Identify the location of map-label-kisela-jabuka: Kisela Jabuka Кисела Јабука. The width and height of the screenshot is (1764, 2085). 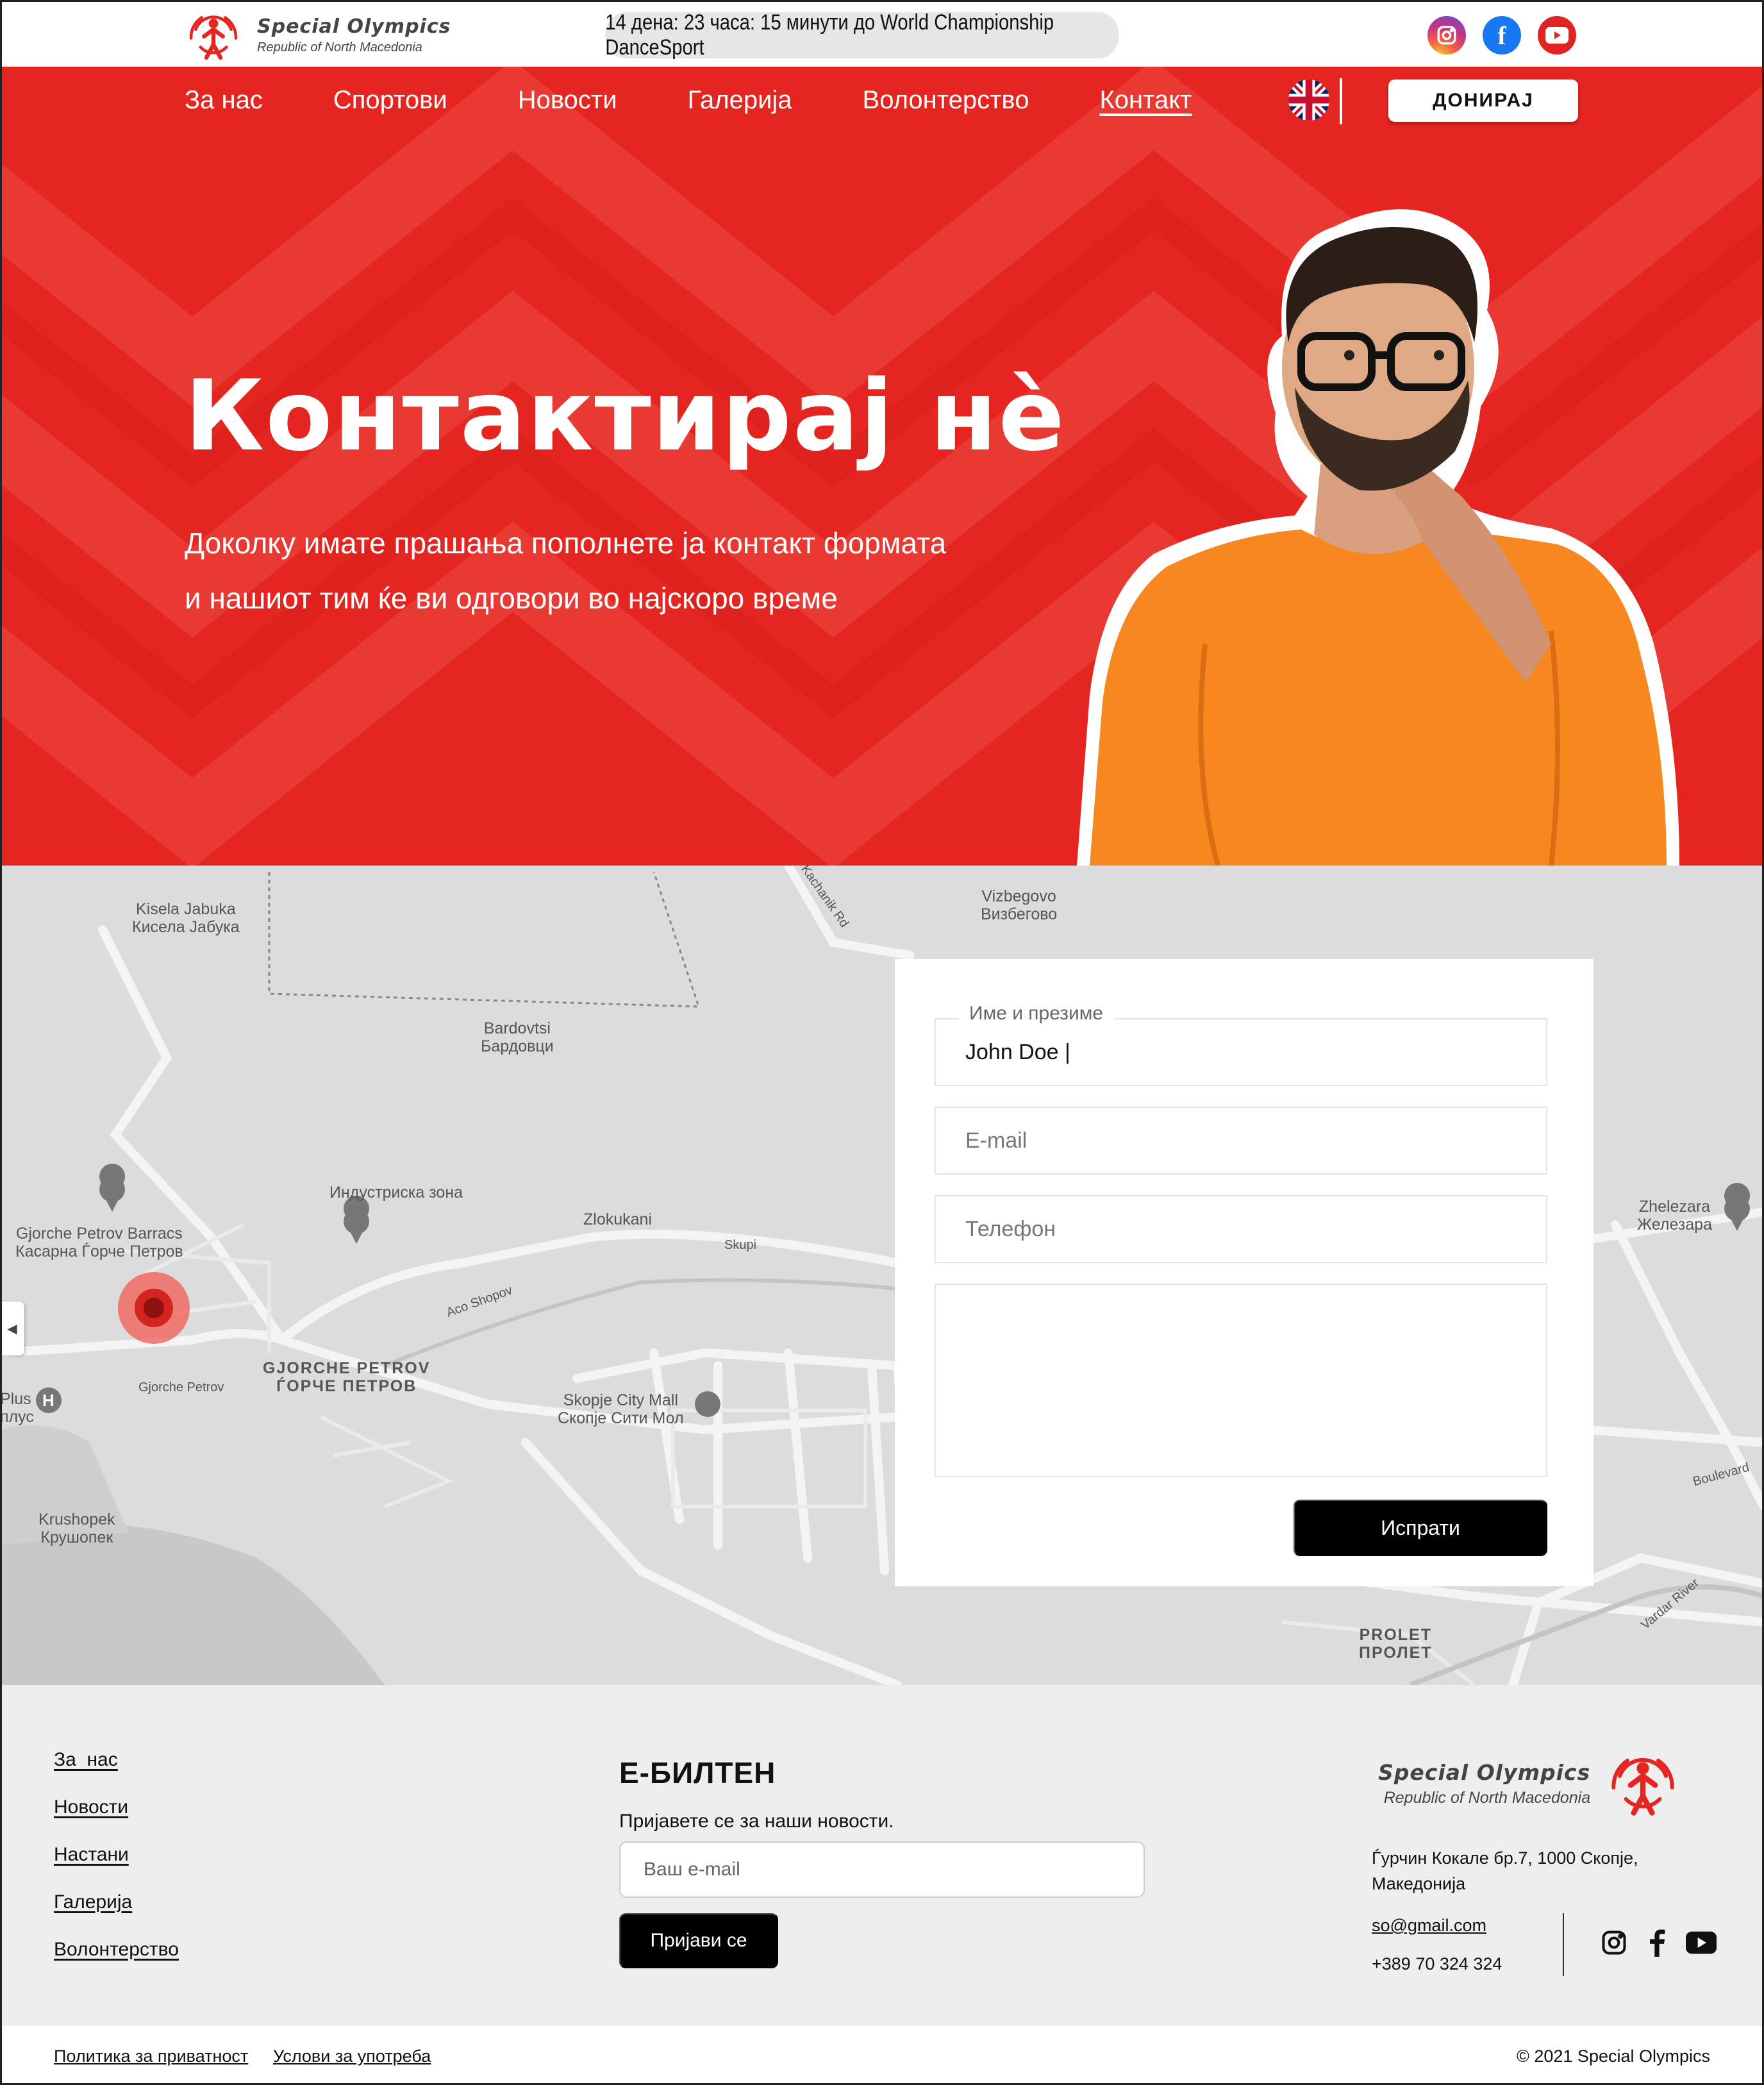
(186, 918).